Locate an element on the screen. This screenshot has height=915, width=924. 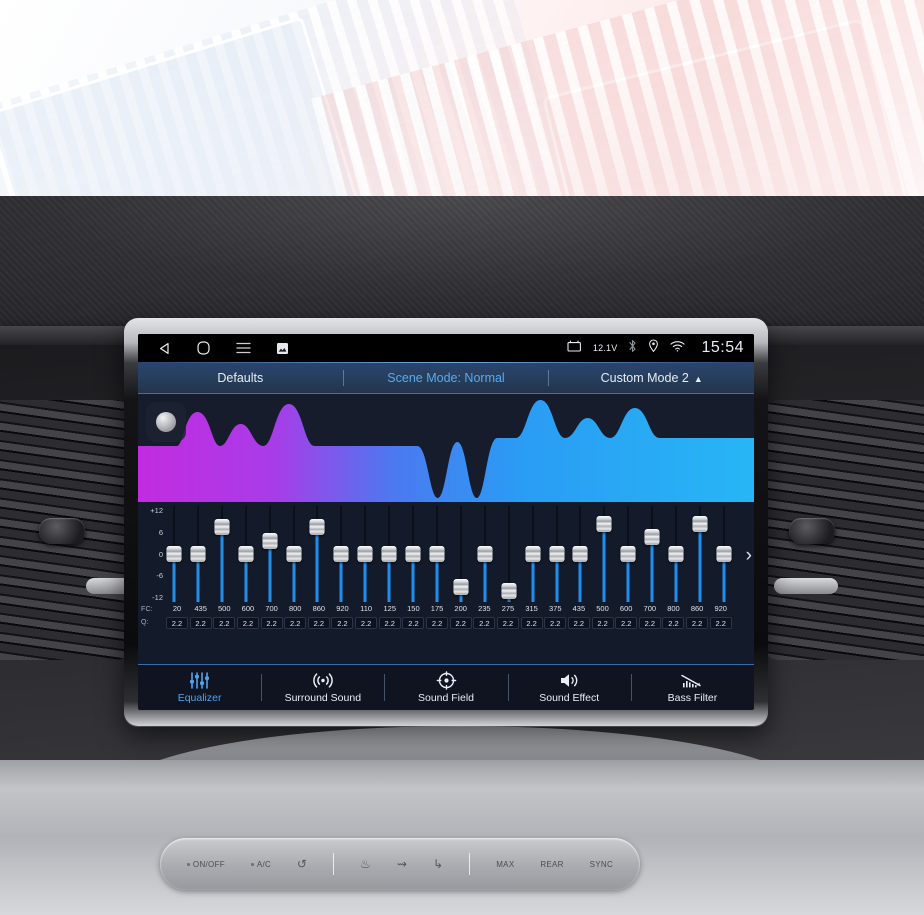
climate-button-rear: REAR is located at coordinates (551, 864).